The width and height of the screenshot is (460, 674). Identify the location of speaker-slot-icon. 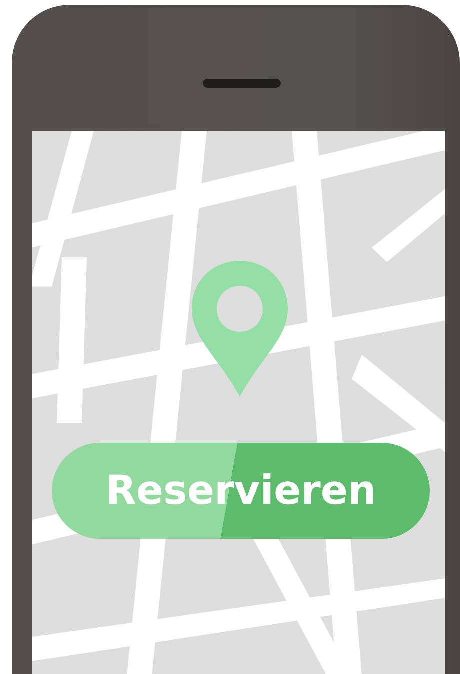
(242, 83).